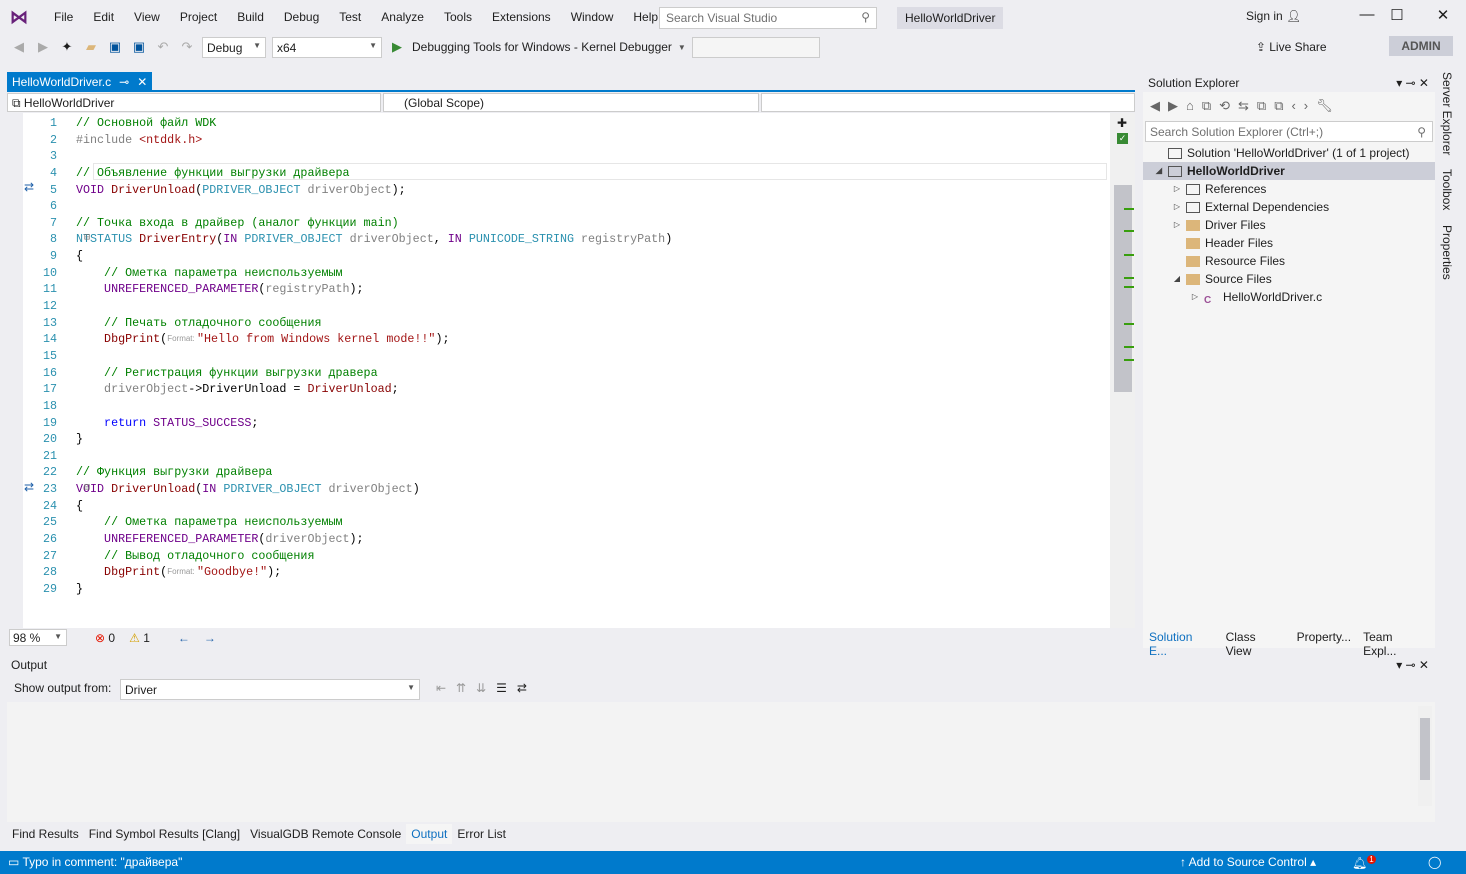 The height and width of the screenshot is (874, 1466). Describe the element at coordinates (486, 688) in the screenshot. I see `output-toolbar: ⇤⇈⇊☰⇄` at that location.